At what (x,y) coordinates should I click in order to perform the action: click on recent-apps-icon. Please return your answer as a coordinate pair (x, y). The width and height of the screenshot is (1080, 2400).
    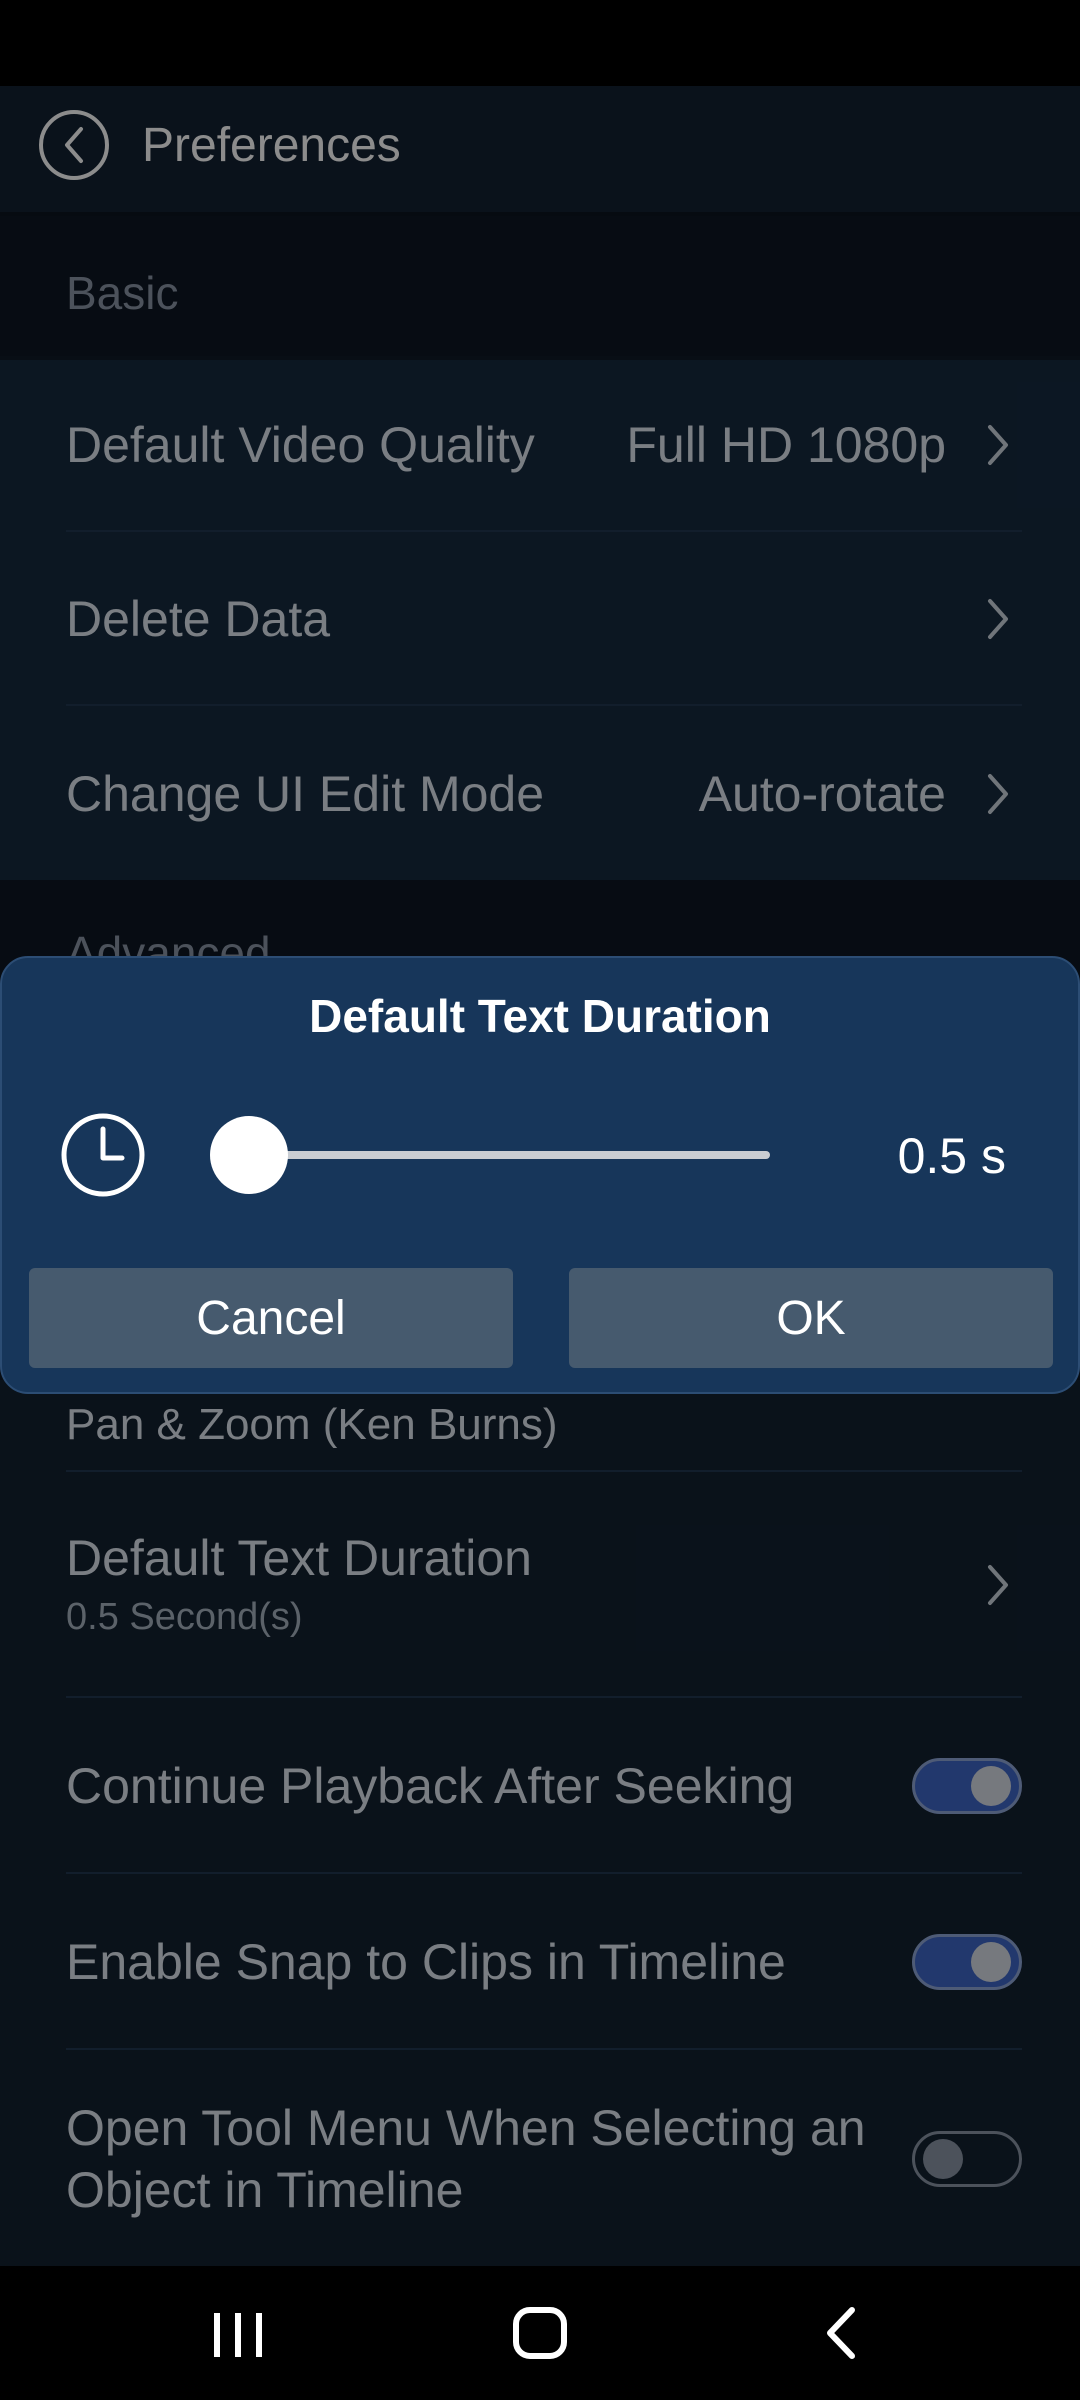
    Looking at the image, I should click on (238, 2333).